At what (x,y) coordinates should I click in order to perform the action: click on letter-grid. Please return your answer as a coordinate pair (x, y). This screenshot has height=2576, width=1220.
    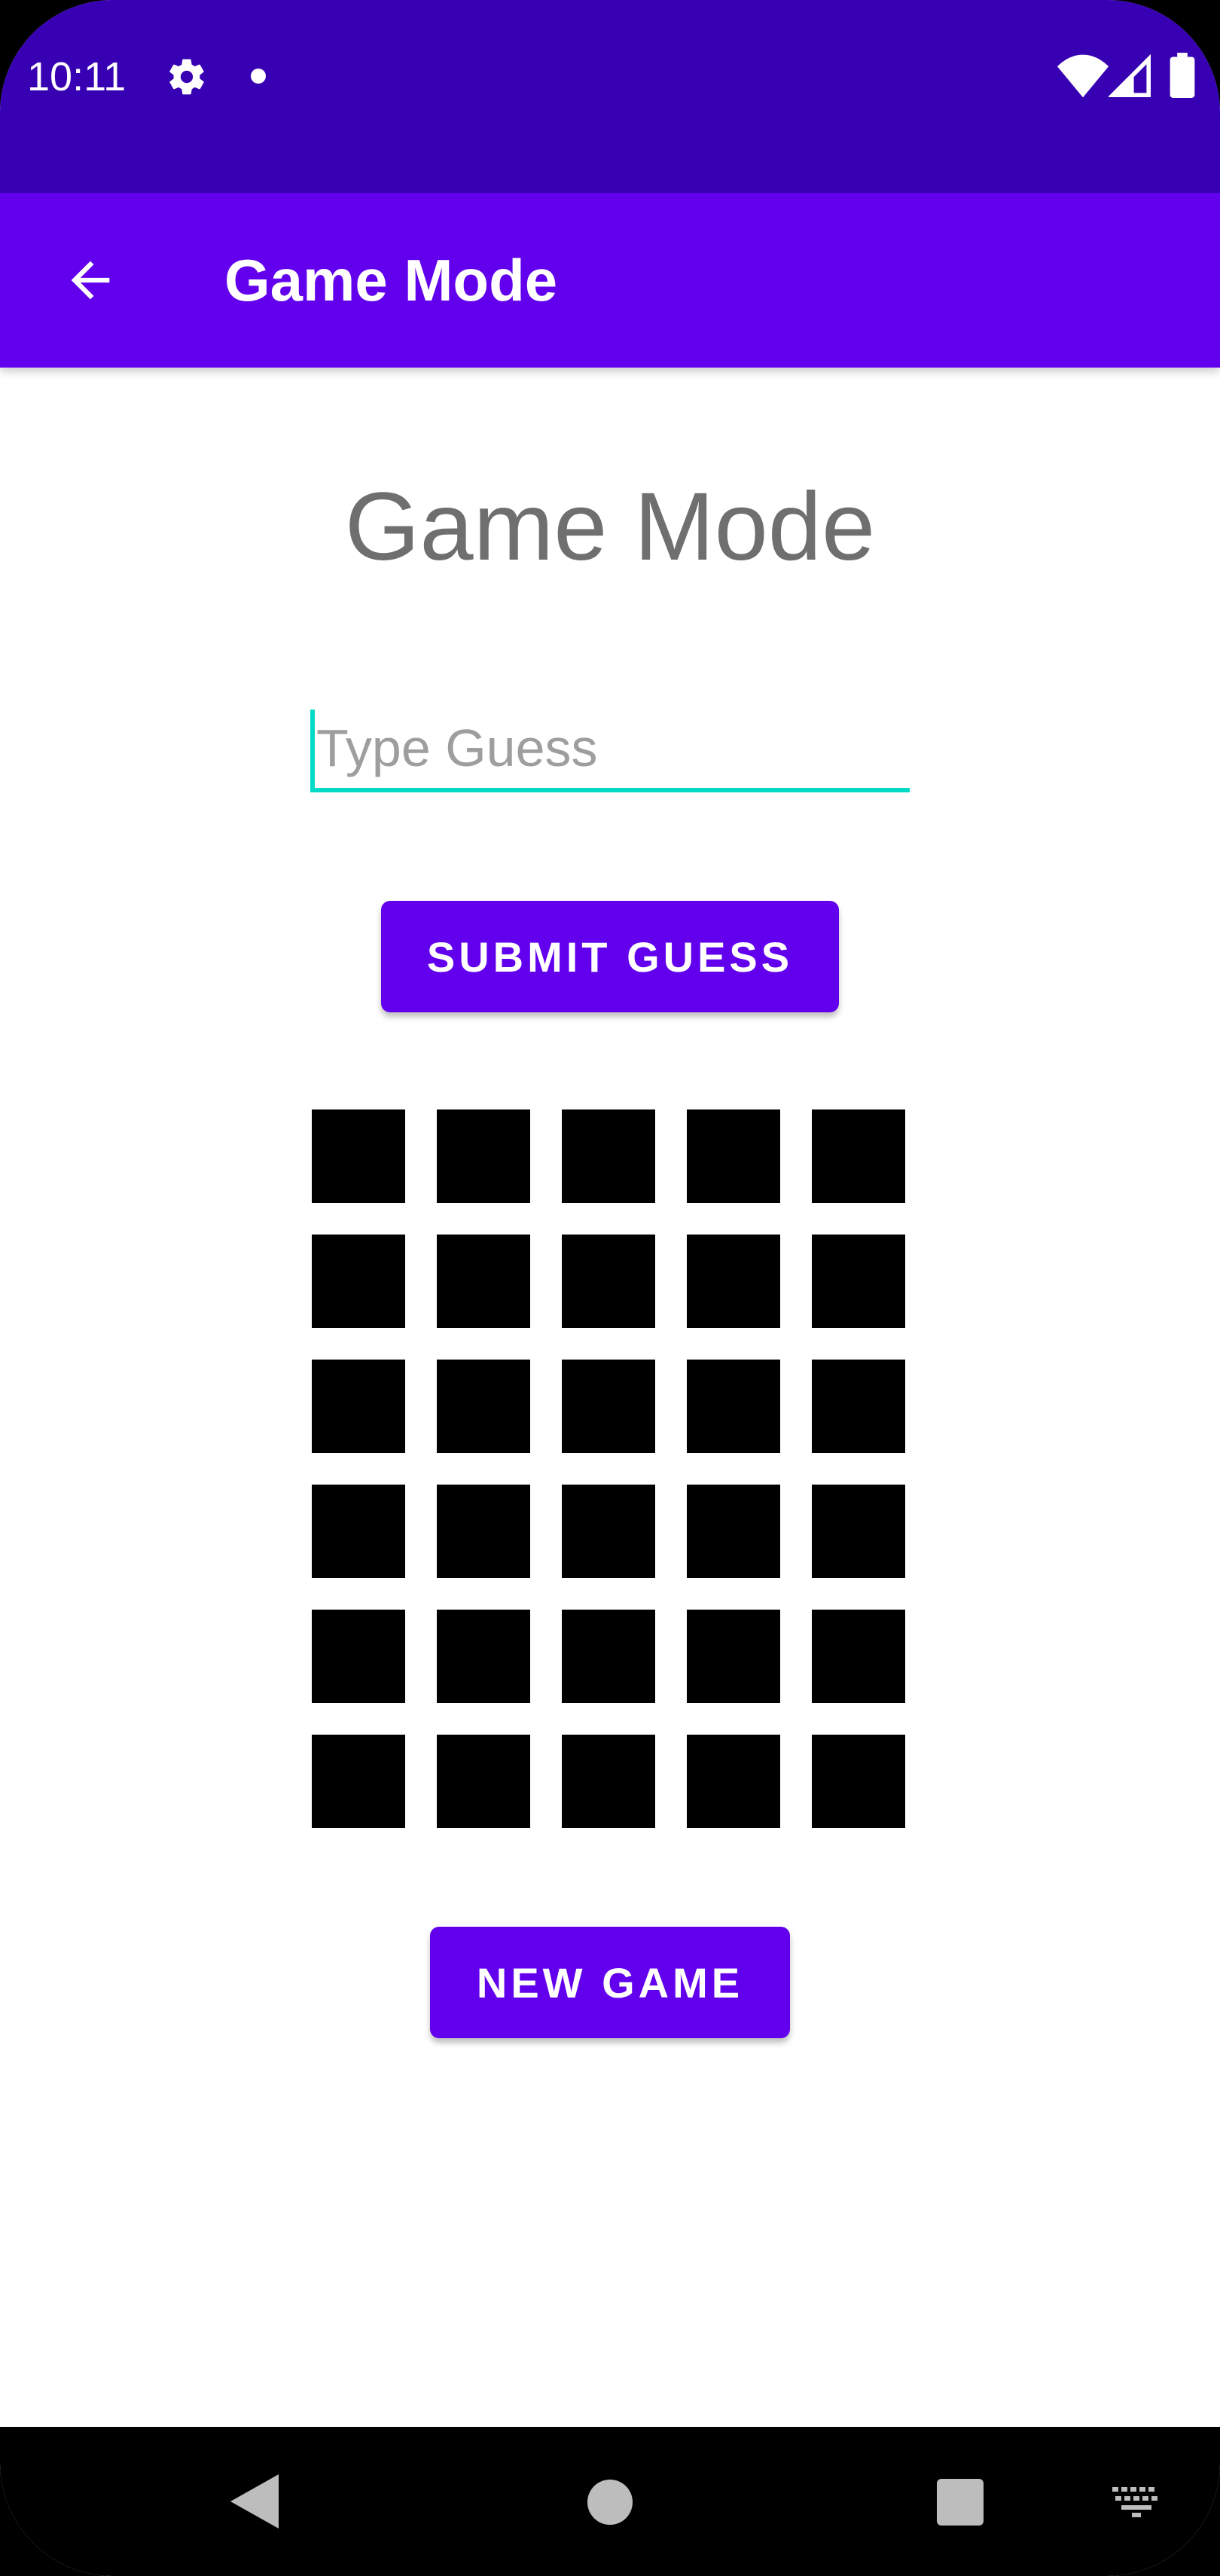
    Looking at the image, I should click on (610, 1469).